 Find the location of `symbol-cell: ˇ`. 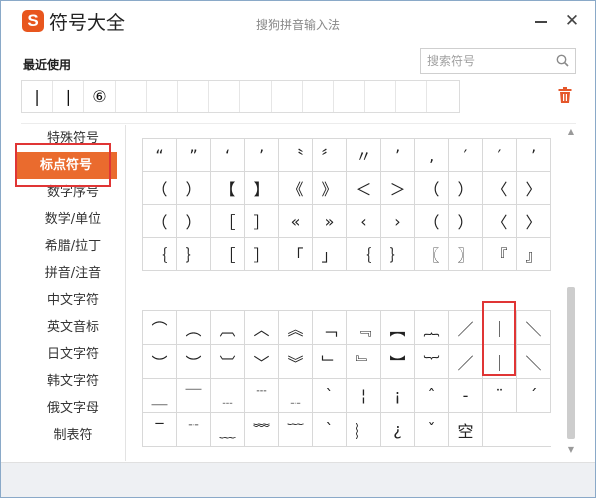

symbol-cell: ˇ is located at coordinates (432, 429).